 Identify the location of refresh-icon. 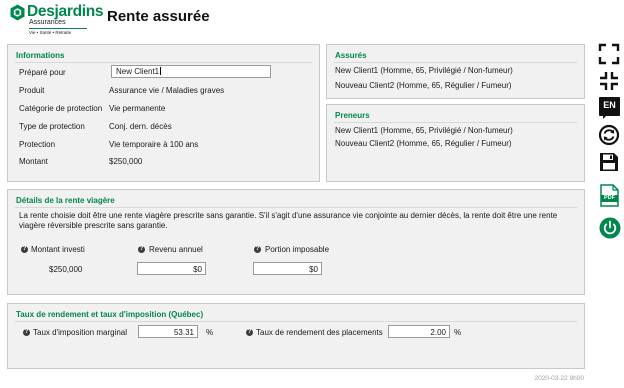
(609, 135).